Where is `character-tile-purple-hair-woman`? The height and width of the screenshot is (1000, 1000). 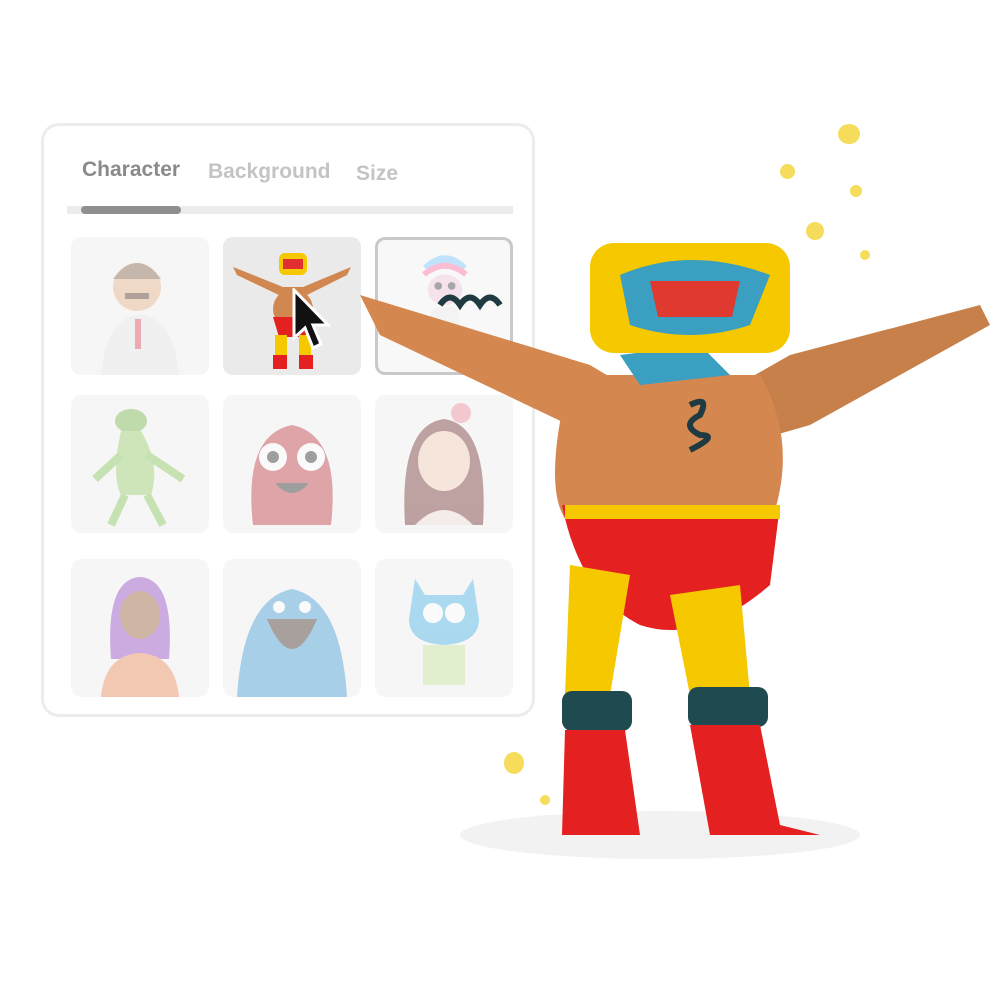
character-tile-purple-hair-woman is located at coordinates (140, 628).